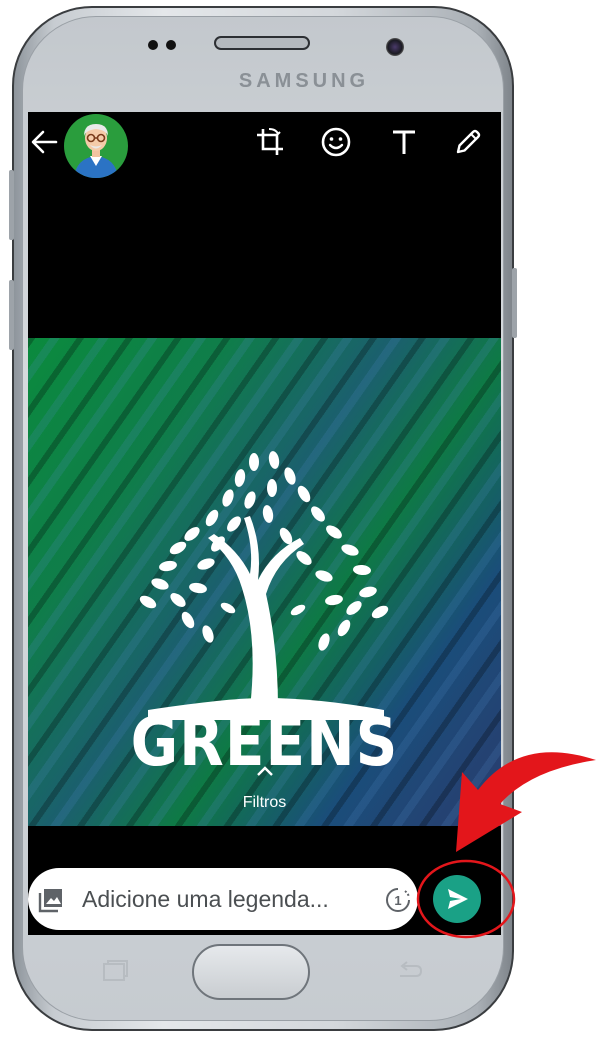 The image size is (608, 1037). I want to click on send-button, so click(457, 899).